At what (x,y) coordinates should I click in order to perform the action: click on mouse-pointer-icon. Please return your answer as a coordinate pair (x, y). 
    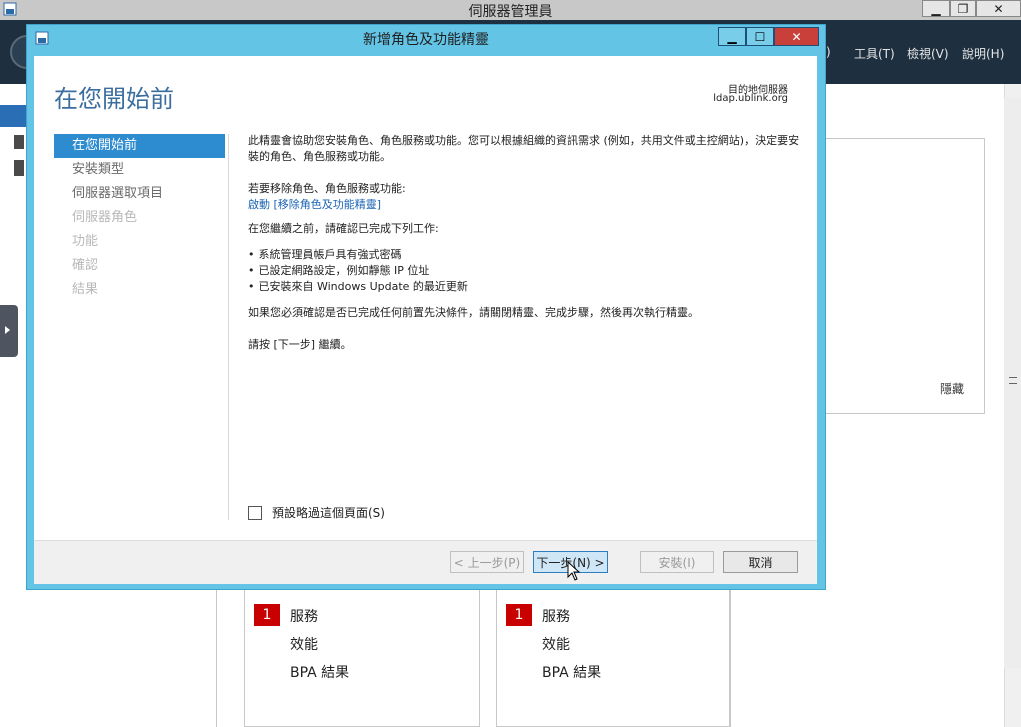
    Looking at the image, I should click on (574, 570).